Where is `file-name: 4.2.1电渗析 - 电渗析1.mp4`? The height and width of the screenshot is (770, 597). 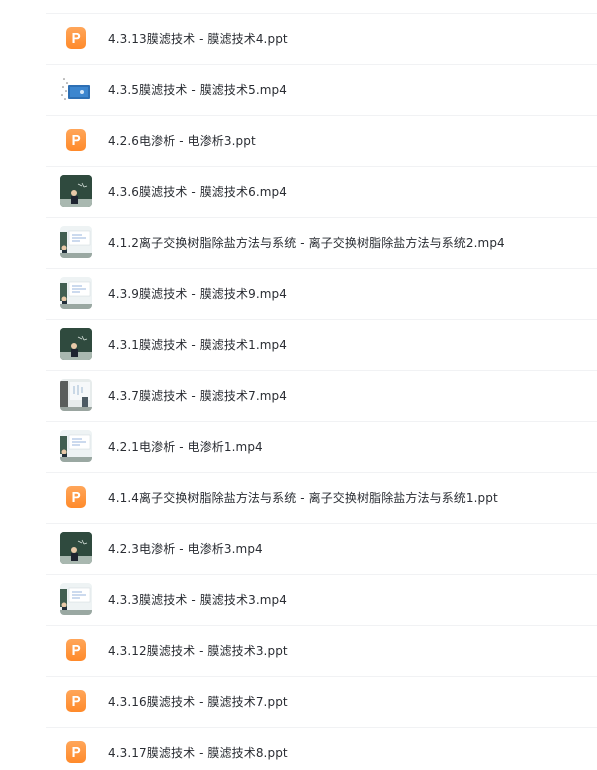
file-name: 4.2.1电渗析 - 电渗析1.mp4 is located at coordinates (185, 447).